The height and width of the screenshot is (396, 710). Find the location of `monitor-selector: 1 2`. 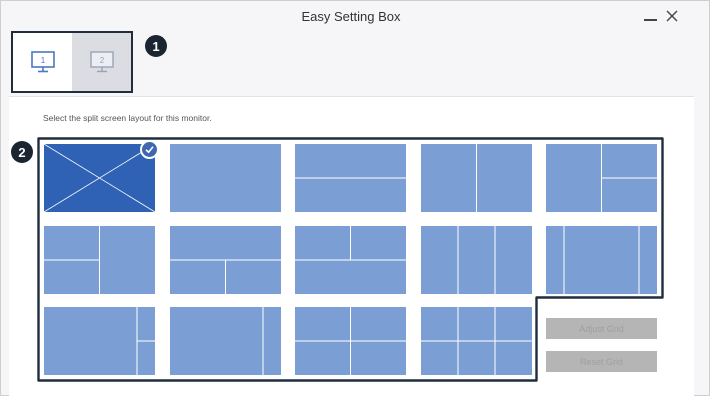

monitor-selector: 1 2 is located at coordinates (72, 62).